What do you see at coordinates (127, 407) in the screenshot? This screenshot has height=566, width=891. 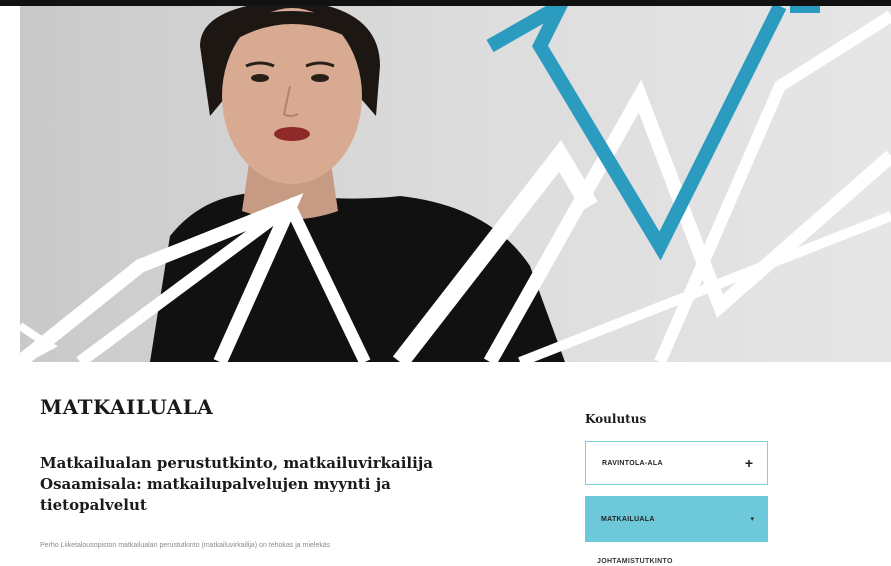 I see `page-title: MATKAILUALA` at bounding box center [127, 407].